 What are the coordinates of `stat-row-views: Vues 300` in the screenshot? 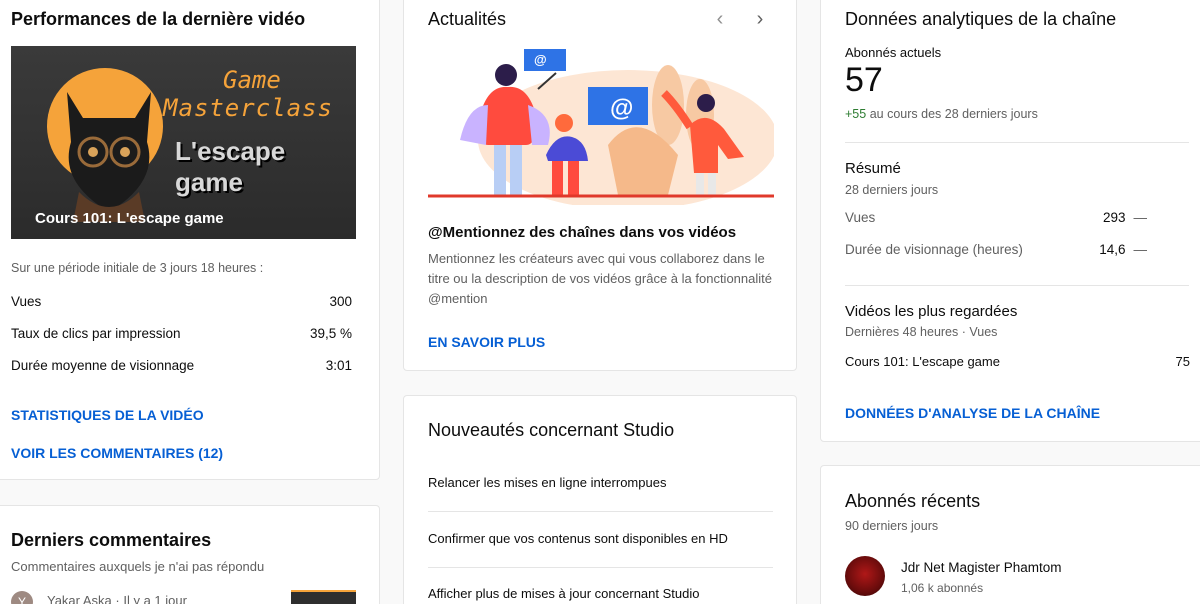 It's located at (181, 301).